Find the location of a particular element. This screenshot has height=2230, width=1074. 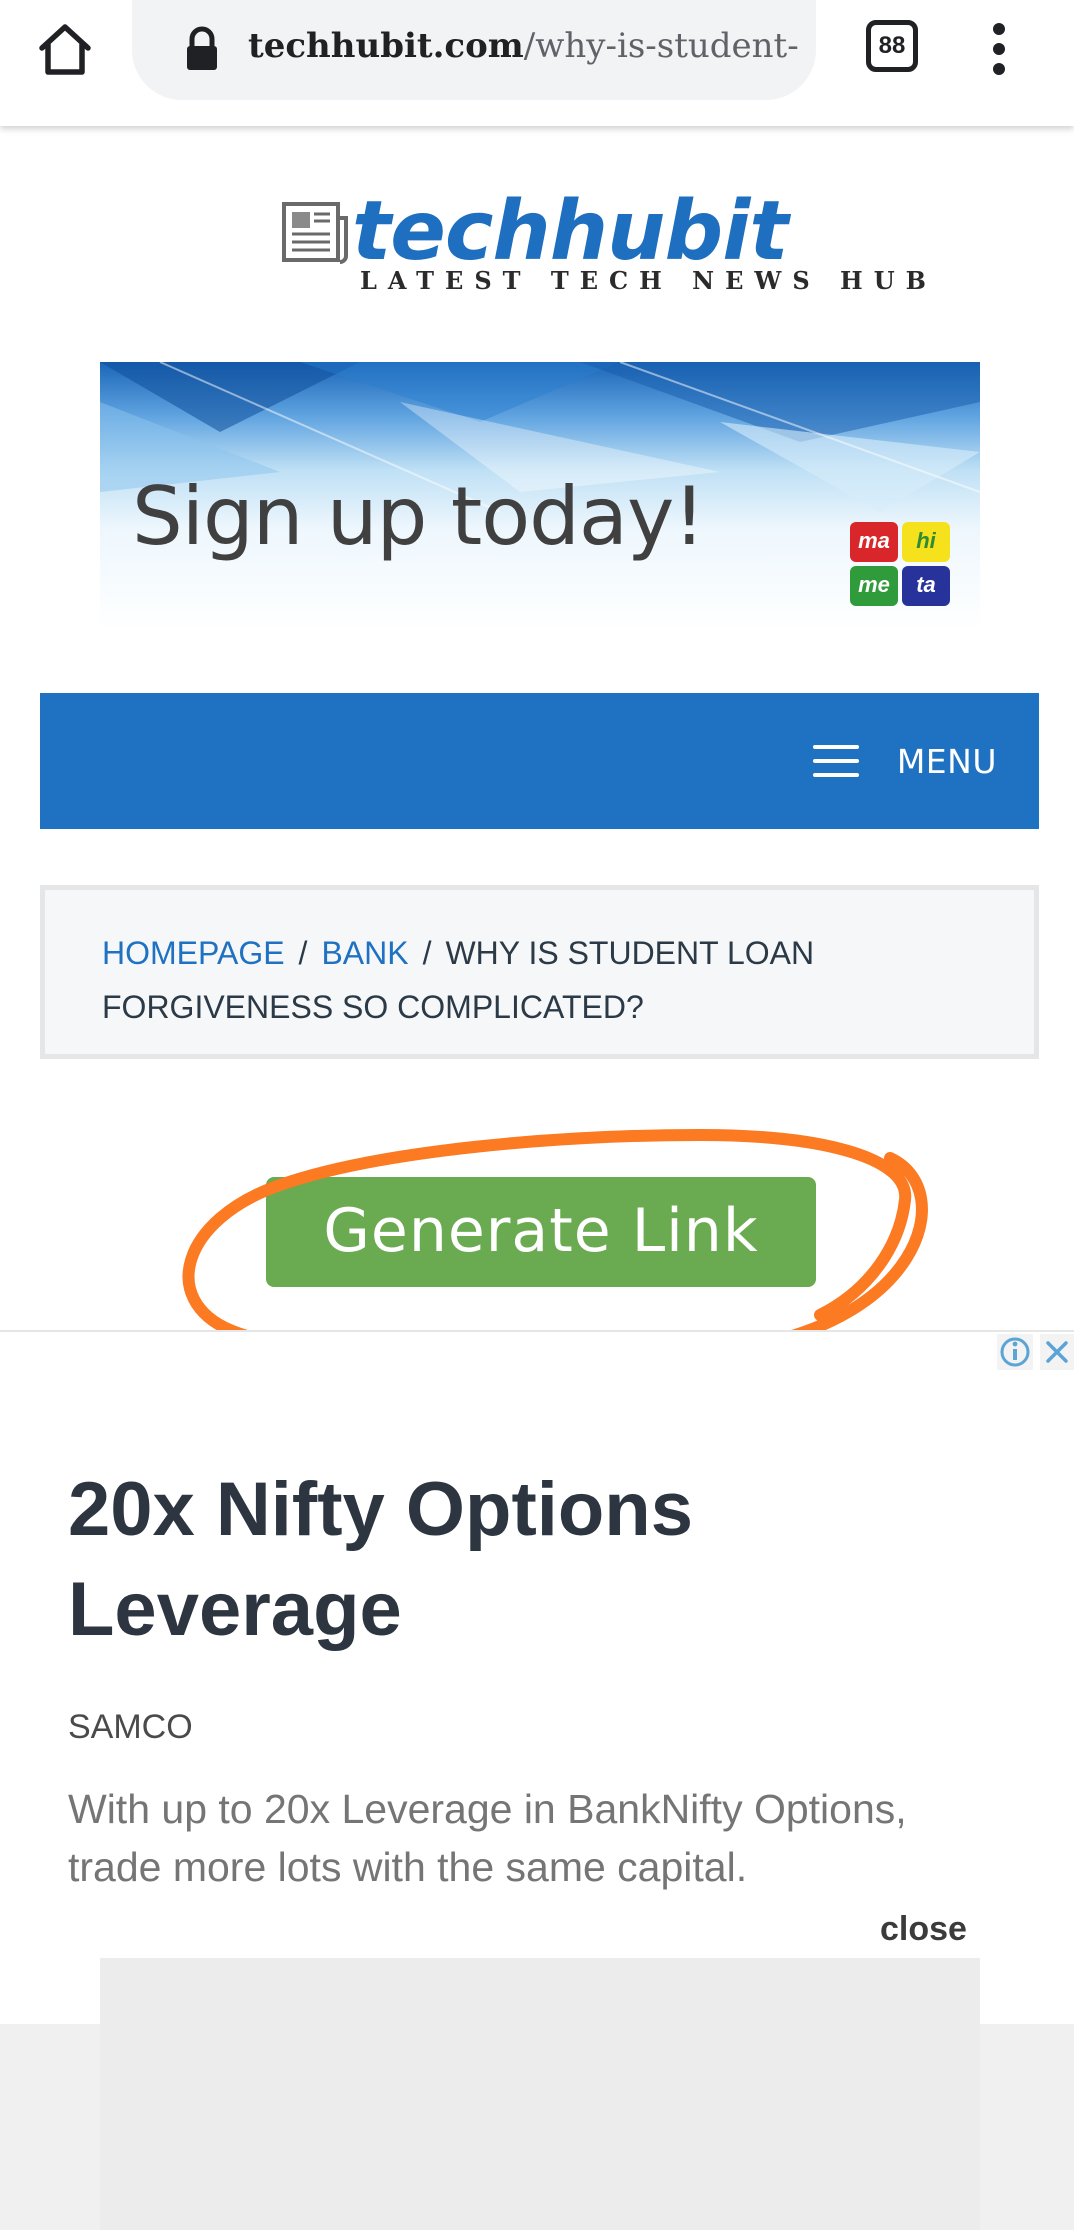

ad-close-icon is located at coordinates (1057, 1352).